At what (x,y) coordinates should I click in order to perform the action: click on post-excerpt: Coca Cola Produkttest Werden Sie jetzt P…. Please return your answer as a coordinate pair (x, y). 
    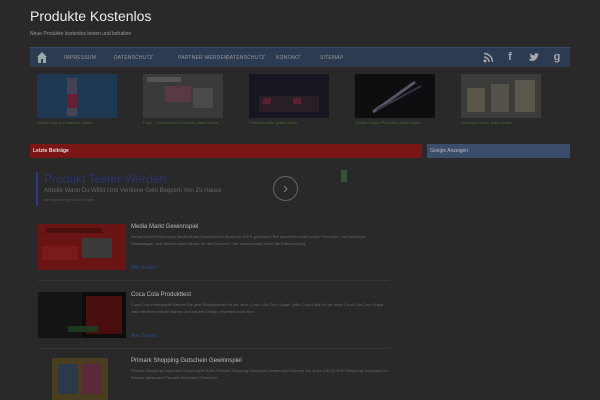
    Looking at the image, I should click on (257, 308).